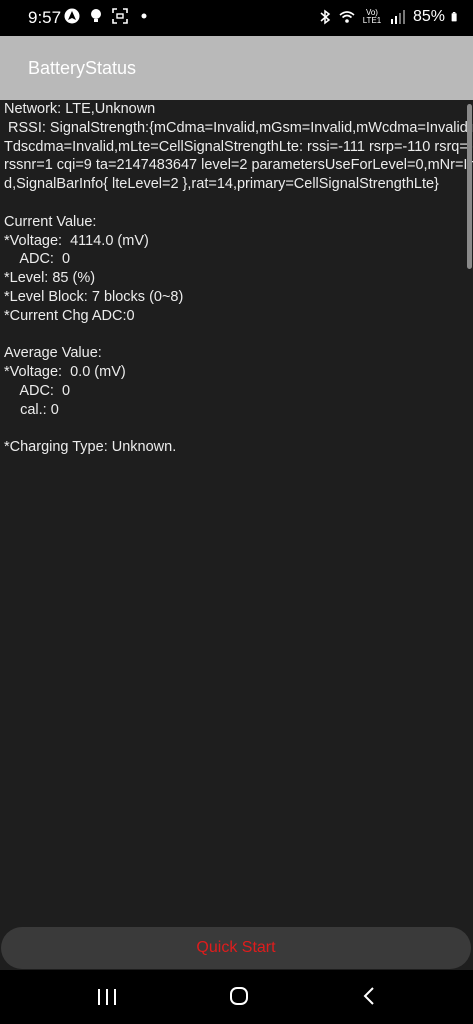 The width and height of the screenshot is (473, 1024). I want to click on quick-start-button: Quick Start, so click(236, 948).